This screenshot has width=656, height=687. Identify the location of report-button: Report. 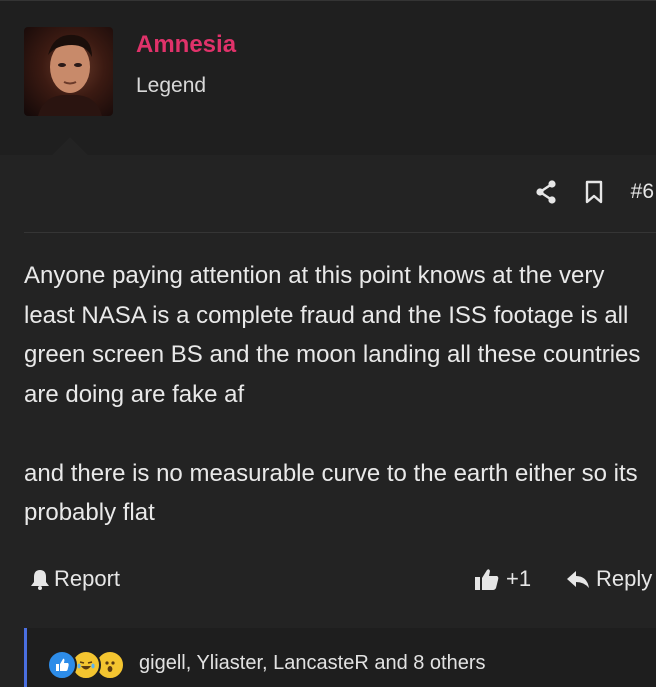
(75, 579).